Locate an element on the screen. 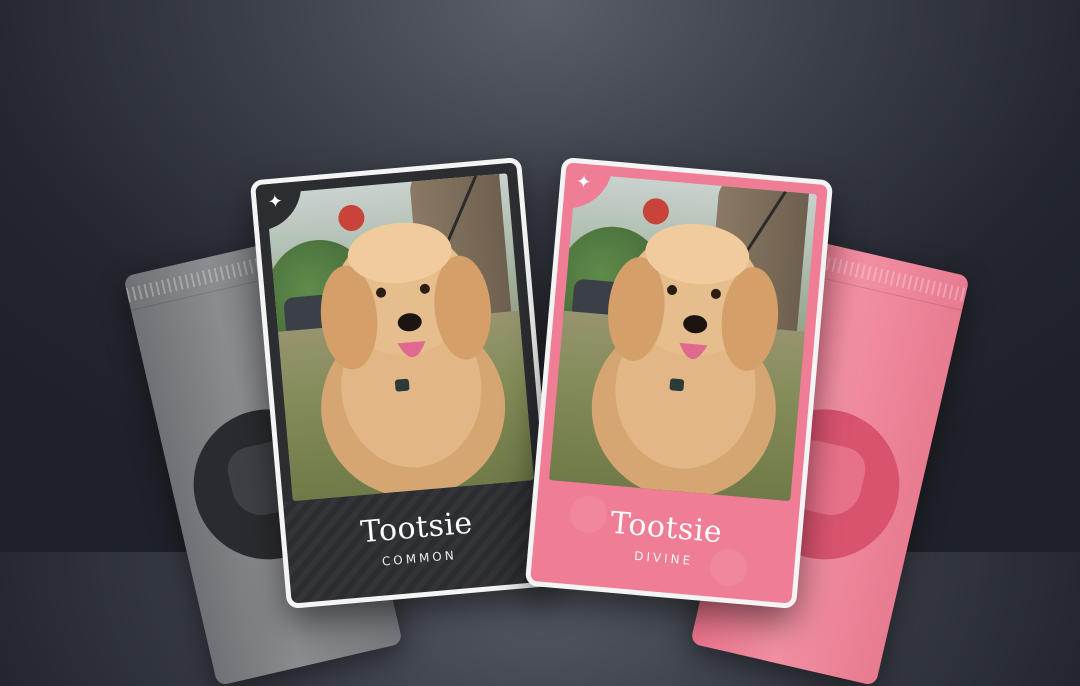 The height and width of the screenshot is (686, 1080). card-footer: Tootsie DIVINE is located at coordinates (665, 541).